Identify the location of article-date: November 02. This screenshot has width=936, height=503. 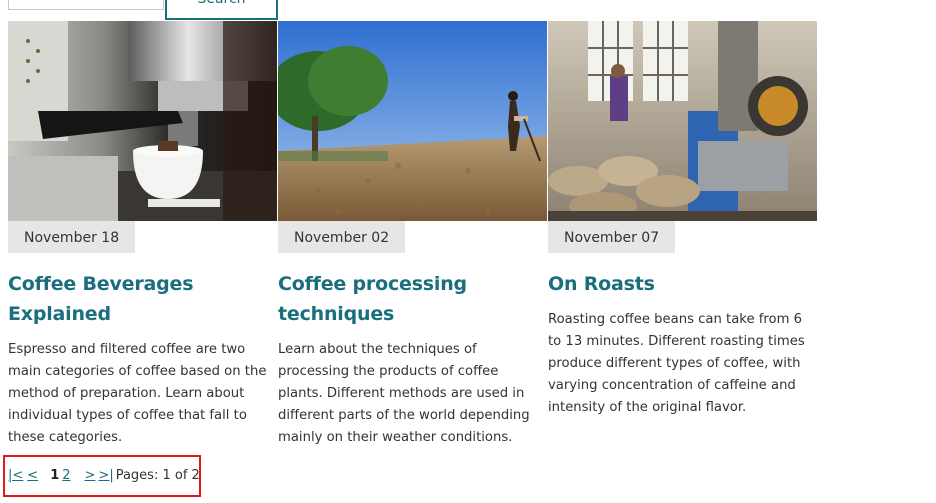
(342, 237).